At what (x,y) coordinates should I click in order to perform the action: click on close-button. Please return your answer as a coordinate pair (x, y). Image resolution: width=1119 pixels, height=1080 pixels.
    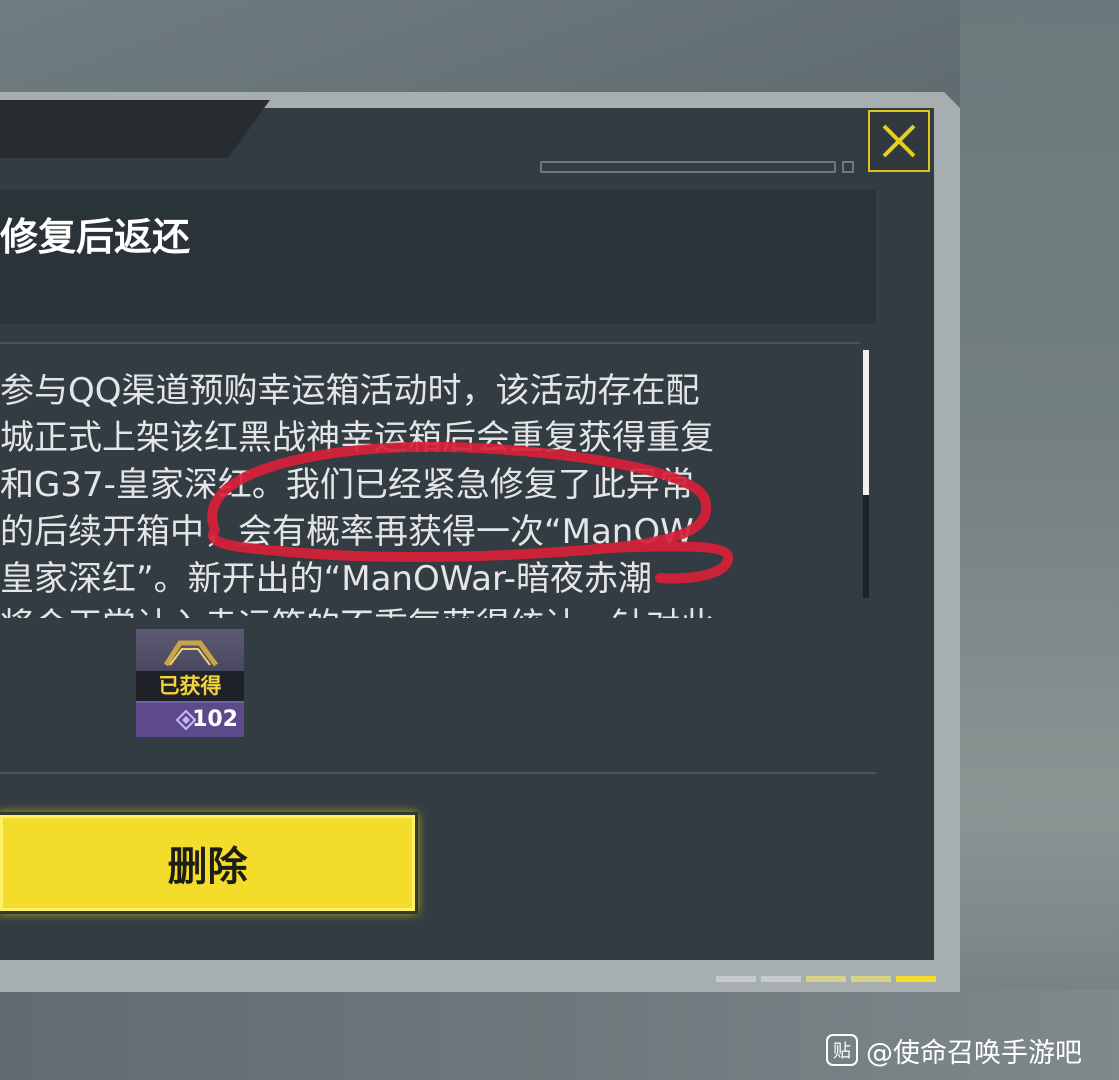
    Looking at the image, I should click on (899, 141).